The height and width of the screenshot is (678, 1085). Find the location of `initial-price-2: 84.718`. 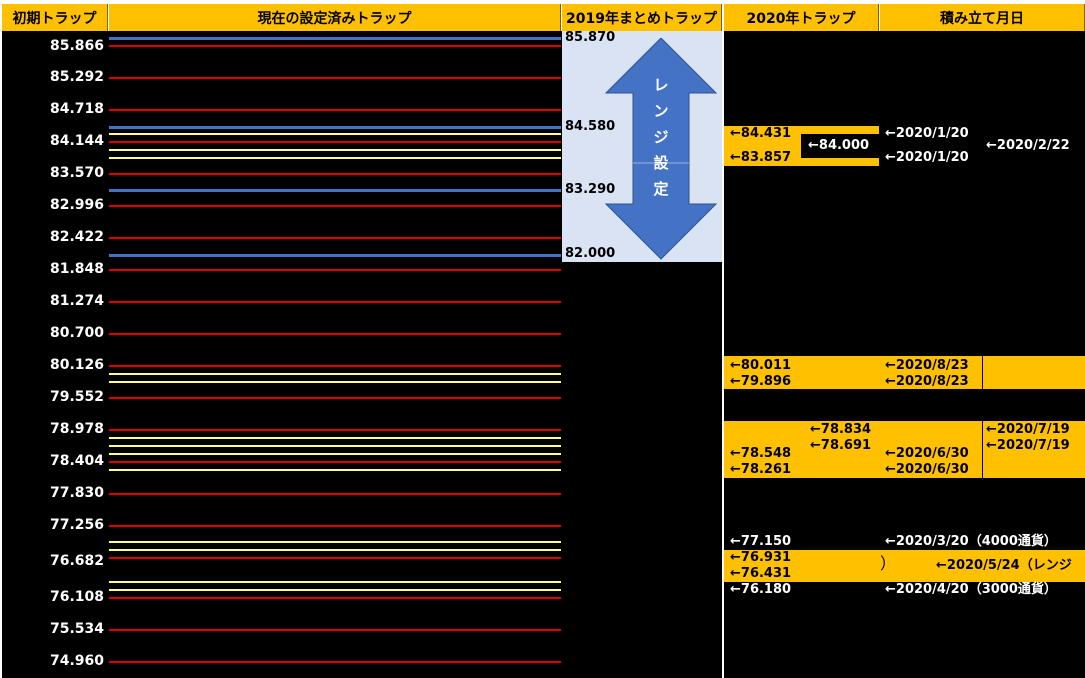

initial-price-2: 84.718 is located at coordinates (76, 109).